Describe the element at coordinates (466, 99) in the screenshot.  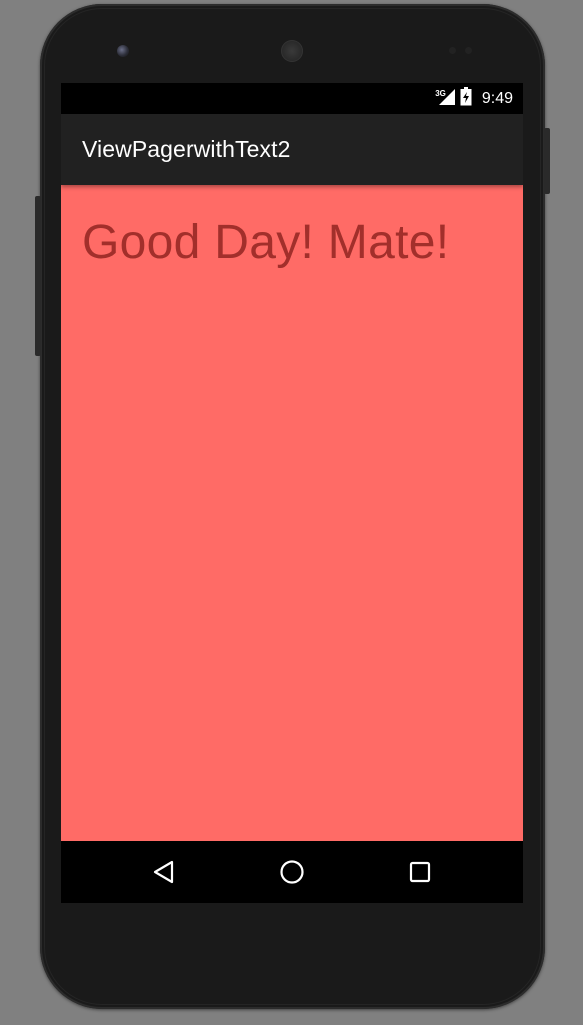
I see `battery-charging-icon` at that location.